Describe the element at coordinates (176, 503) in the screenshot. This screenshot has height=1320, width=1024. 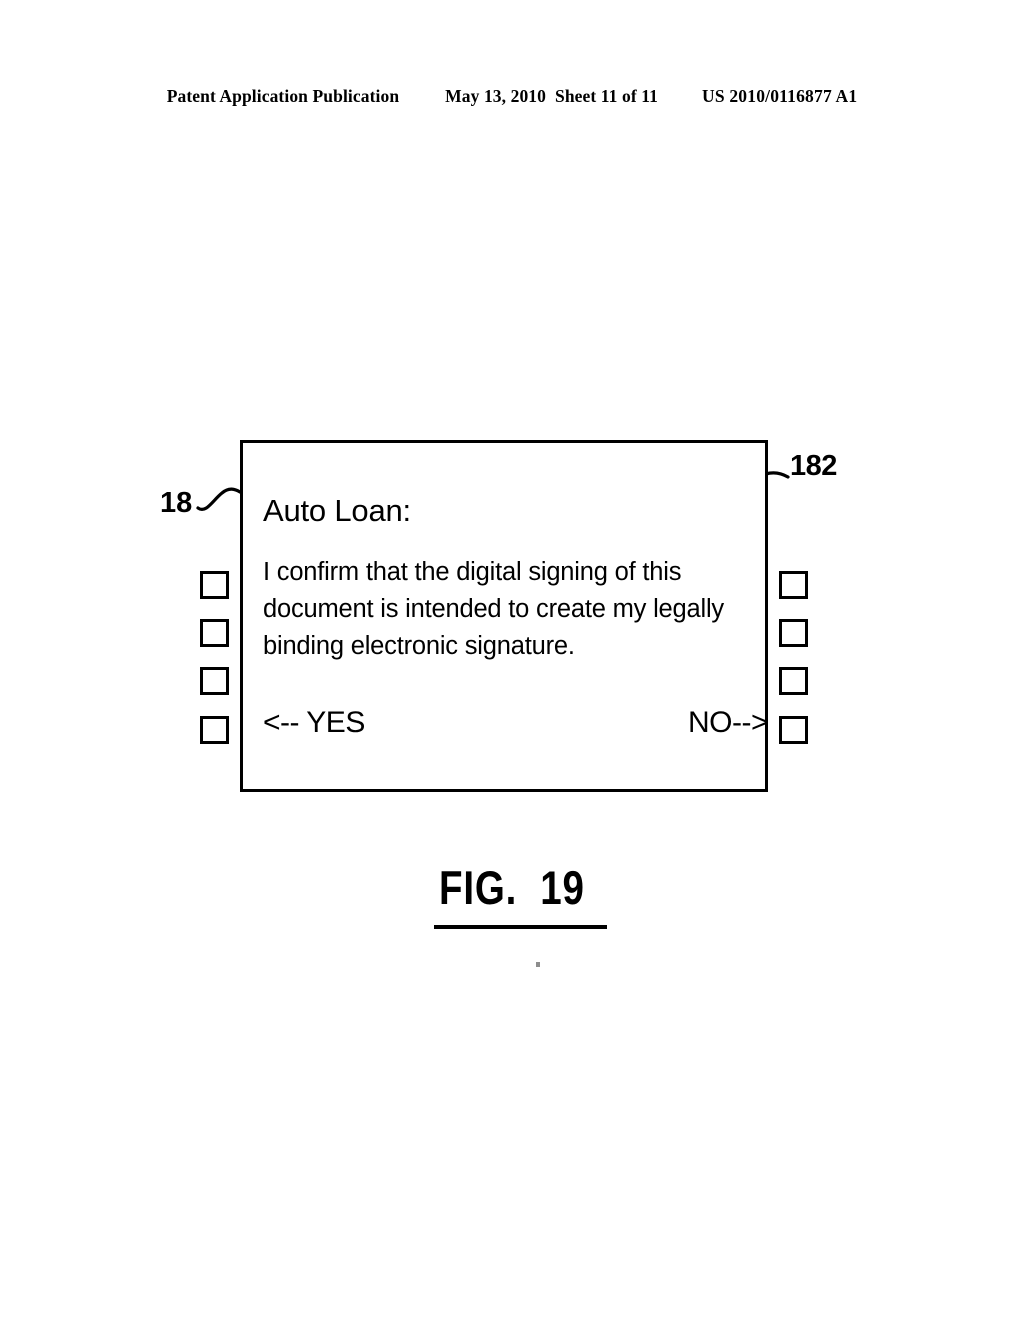
I see `reference-numeral-18: 18` at that location.